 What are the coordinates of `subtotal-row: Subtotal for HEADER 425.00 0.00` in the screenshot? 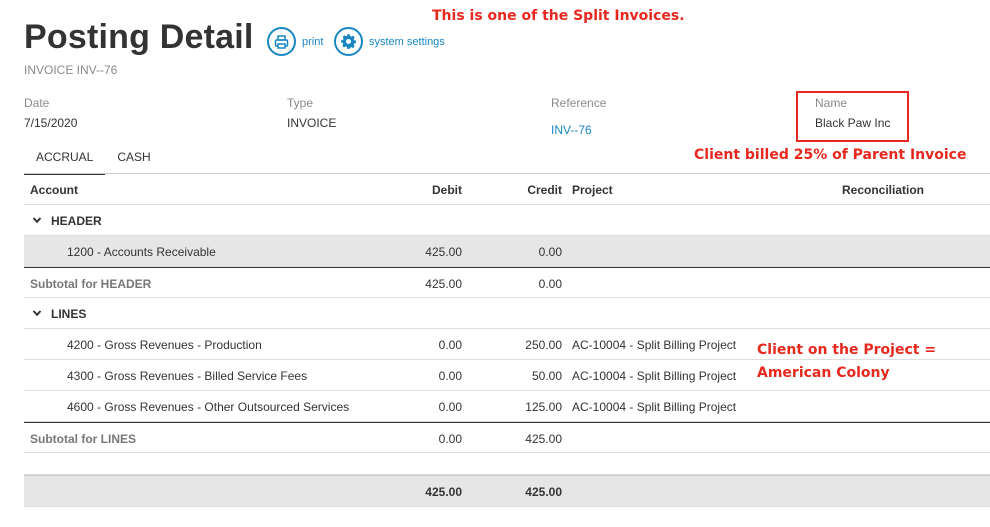 It's located at (507, 282).